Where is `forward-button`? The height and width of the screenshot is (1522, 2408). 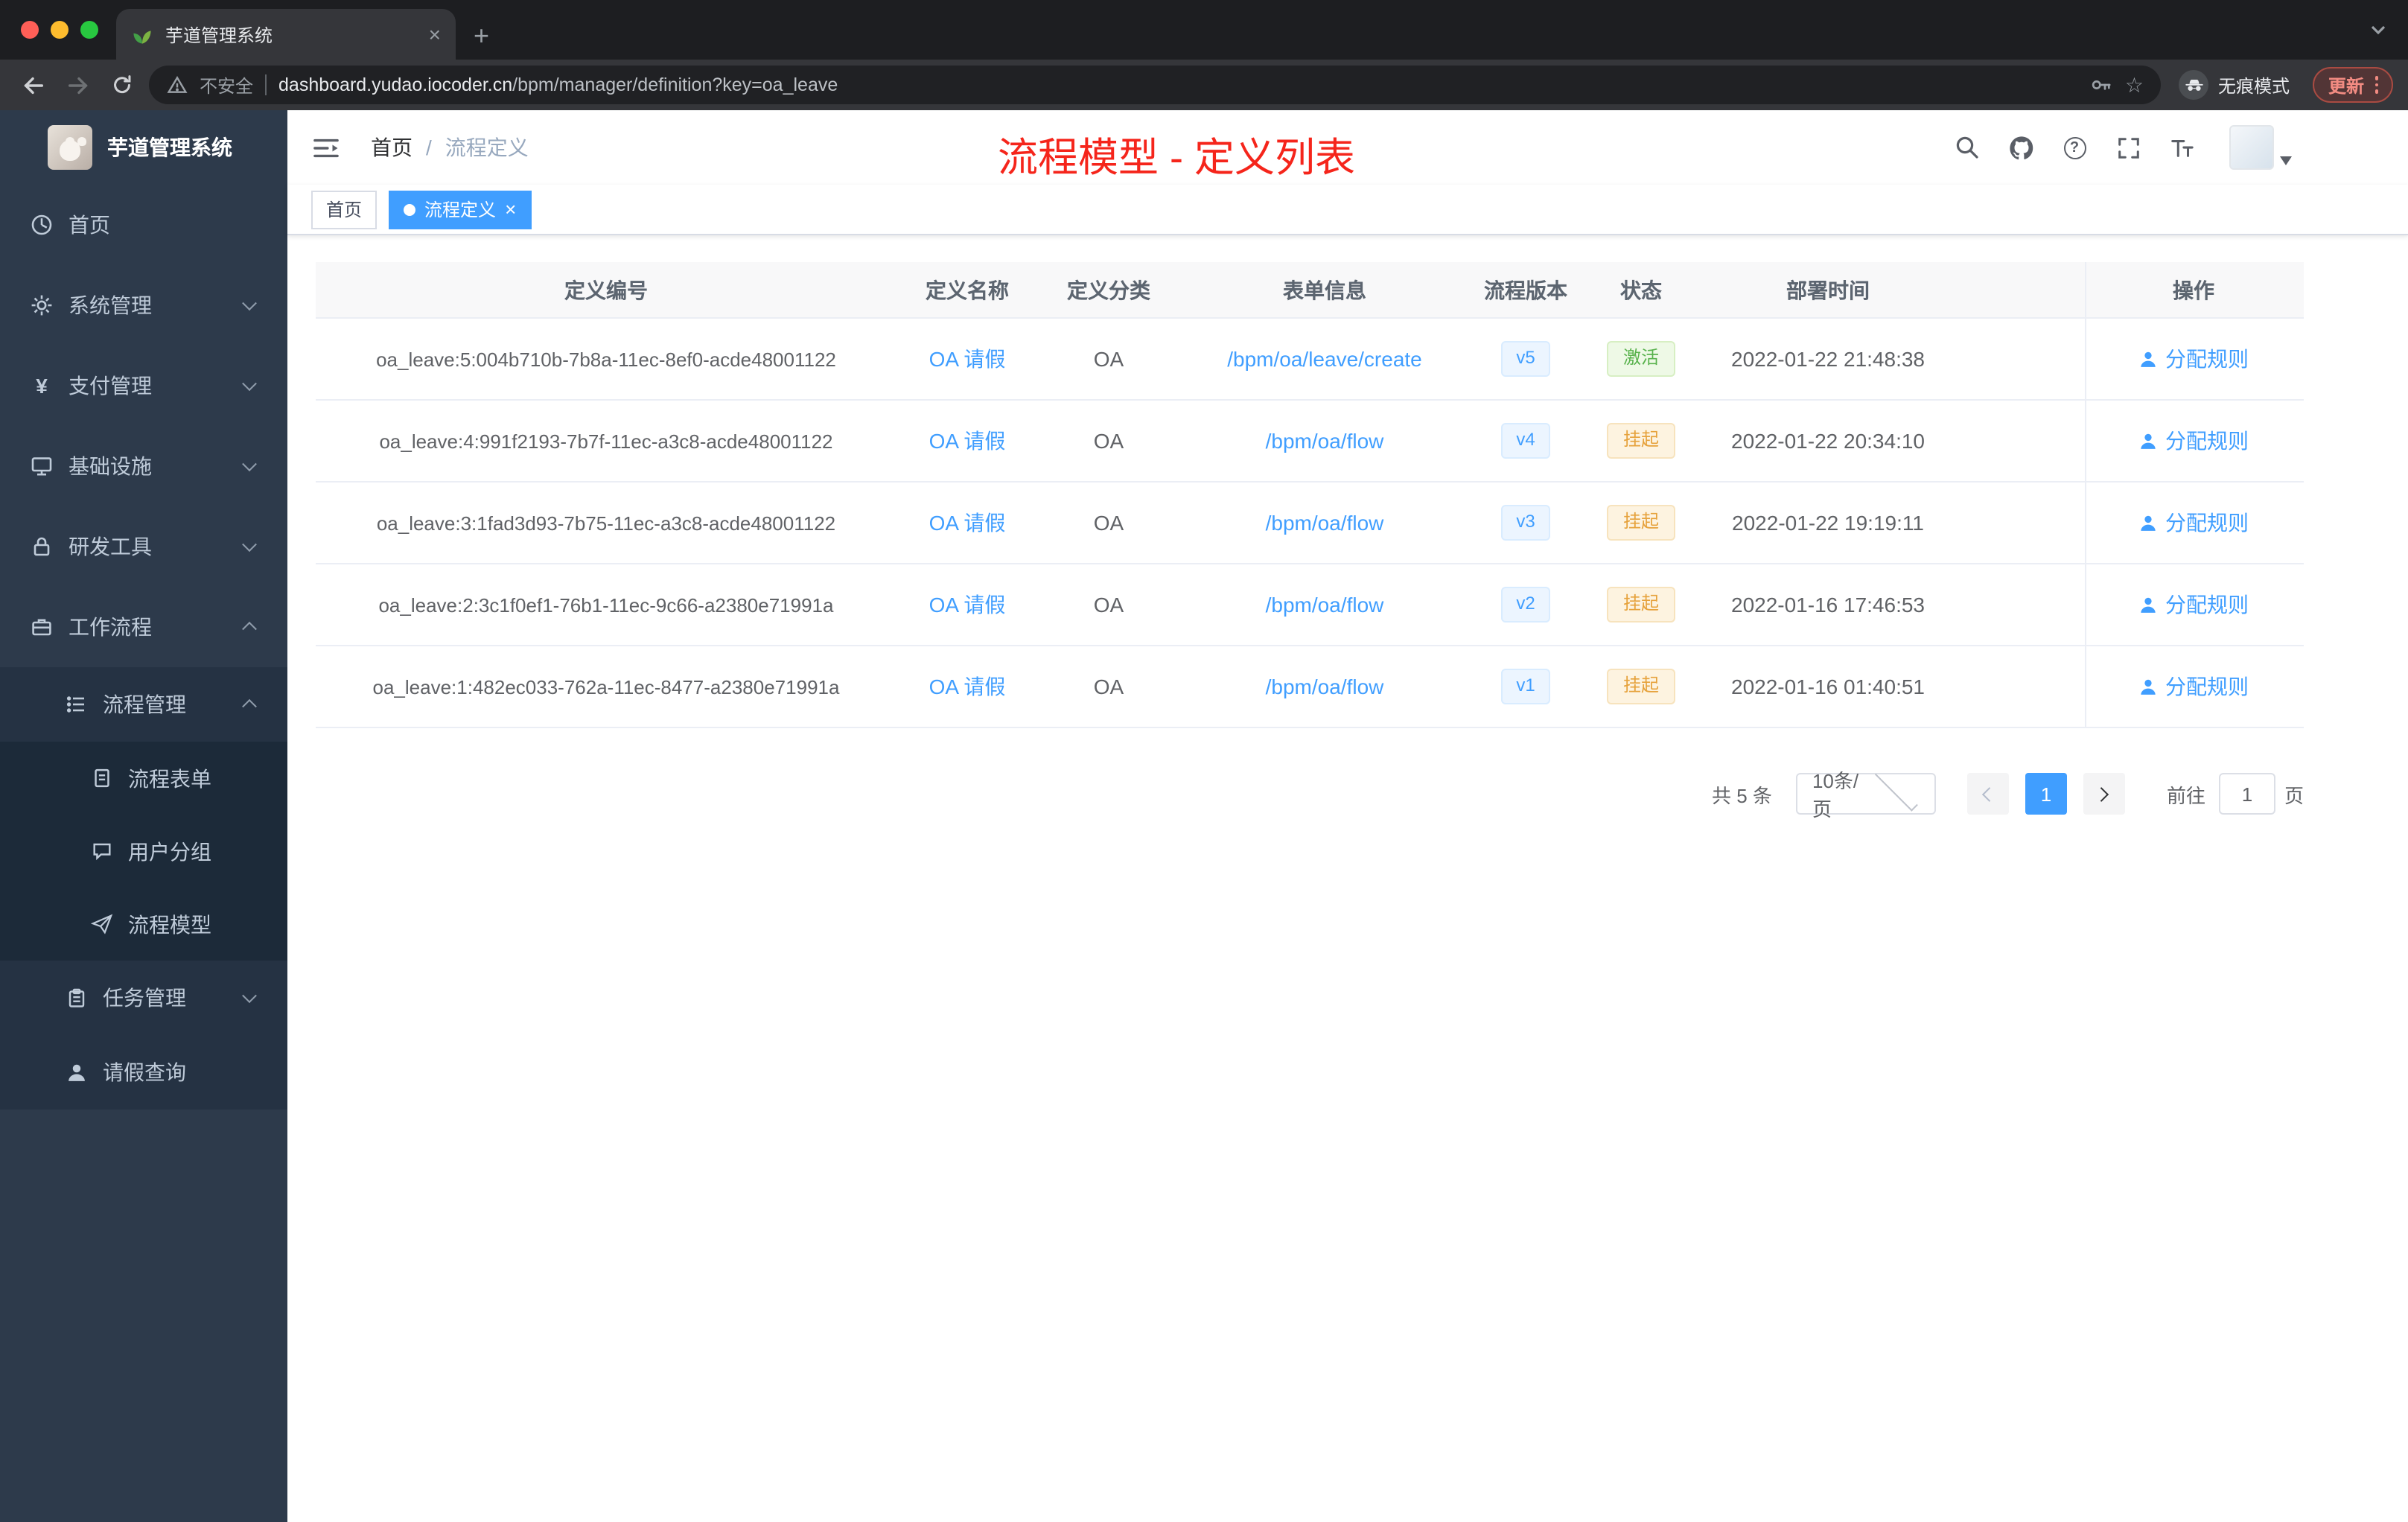
forward-button is located at coordinates (77, 85).